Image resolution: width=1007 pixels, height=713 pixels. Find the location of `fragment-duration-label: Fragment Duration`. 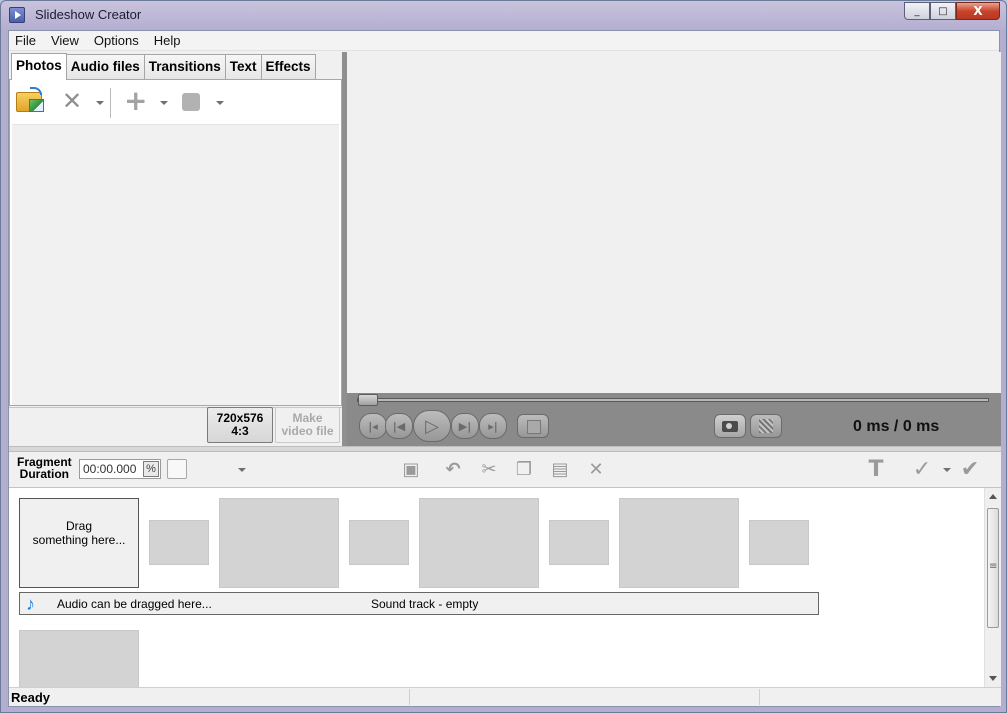

fragment-duration-label: Fragment Duration is located at coordinates (44, 468).